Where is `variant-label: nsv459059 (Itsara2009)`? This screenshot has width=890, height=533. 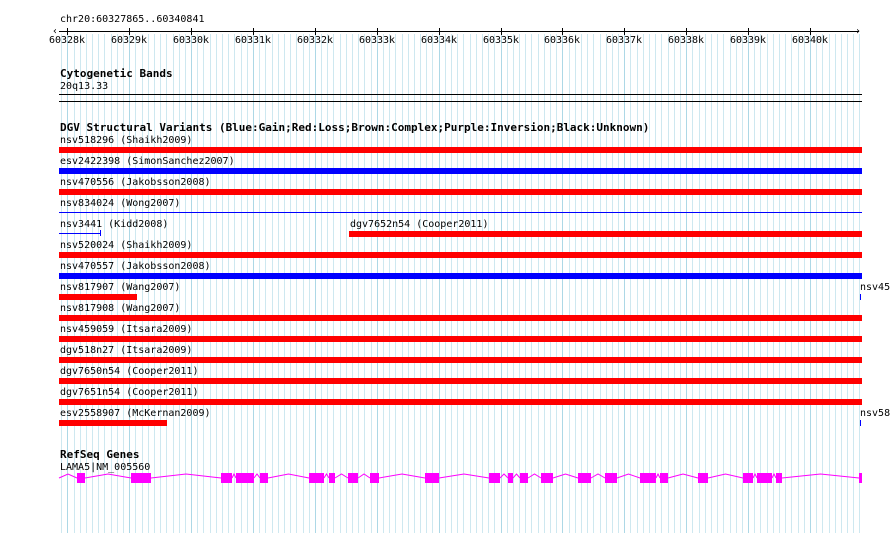 variant-label: nsv459059 (Itsara2009) is located at coordinates (126, 330).